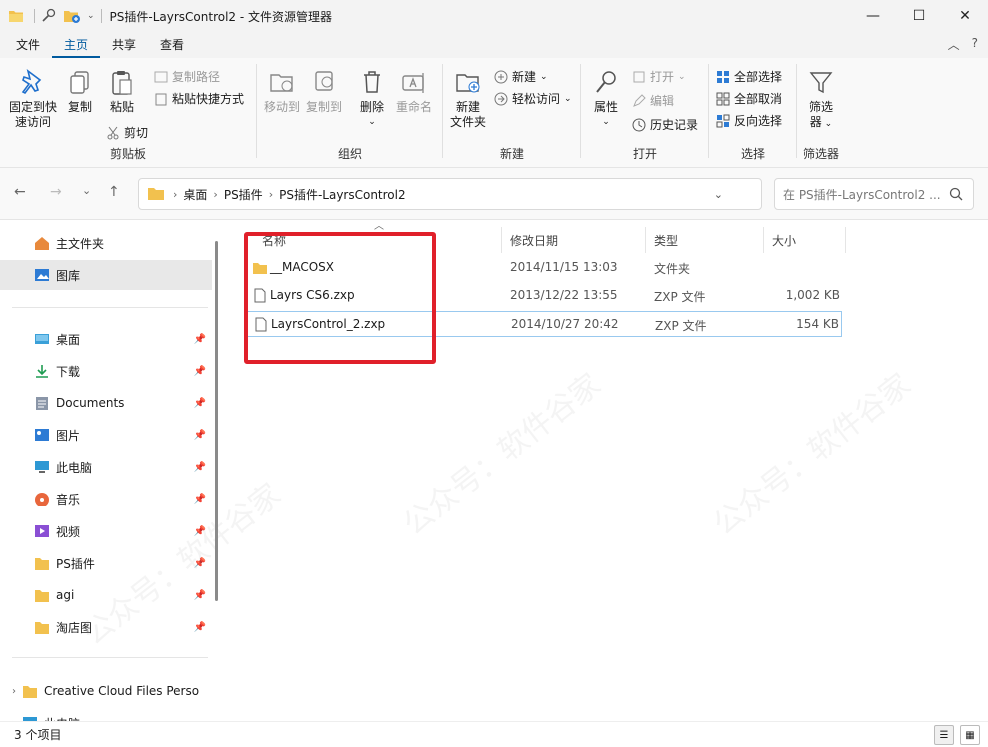  What do you see at coordinates (106, 531) in the screenshot?
I see `nav-item: 视频 📌` at bounding box center [106, 531].